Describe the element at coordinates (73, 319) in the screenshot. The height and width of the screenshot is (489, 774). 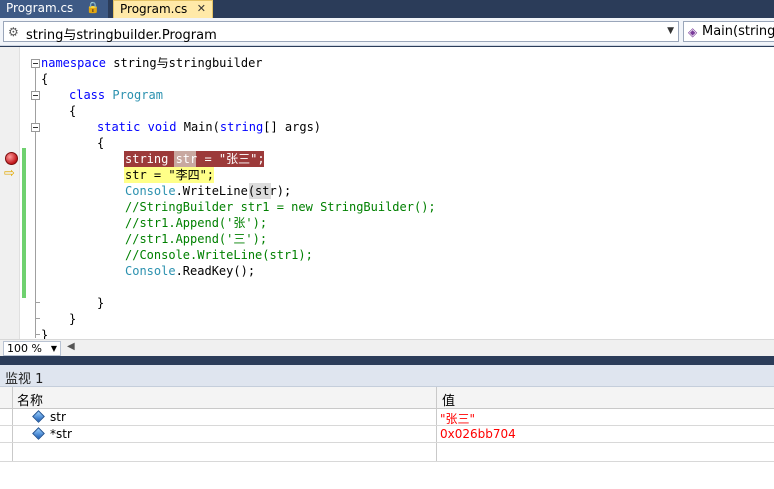
I see `code-line-16: }` at that location.